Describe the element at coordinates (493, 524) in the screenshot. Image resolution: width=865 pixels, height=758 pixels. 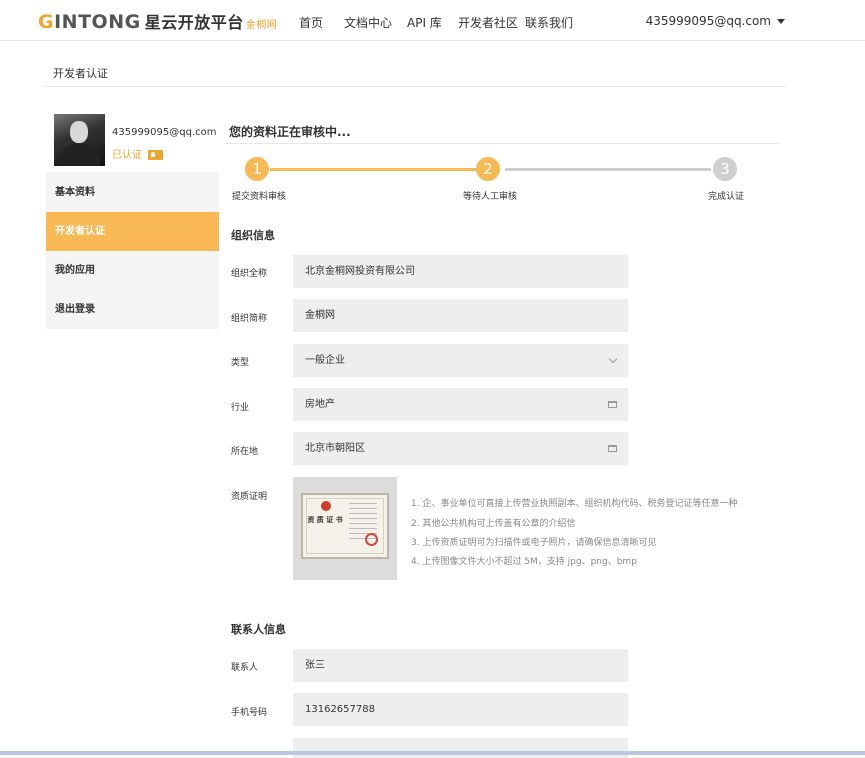
I see `cert-hint-2: 2. 其他公共机构可上传盖有公章的介绍信` at that location.